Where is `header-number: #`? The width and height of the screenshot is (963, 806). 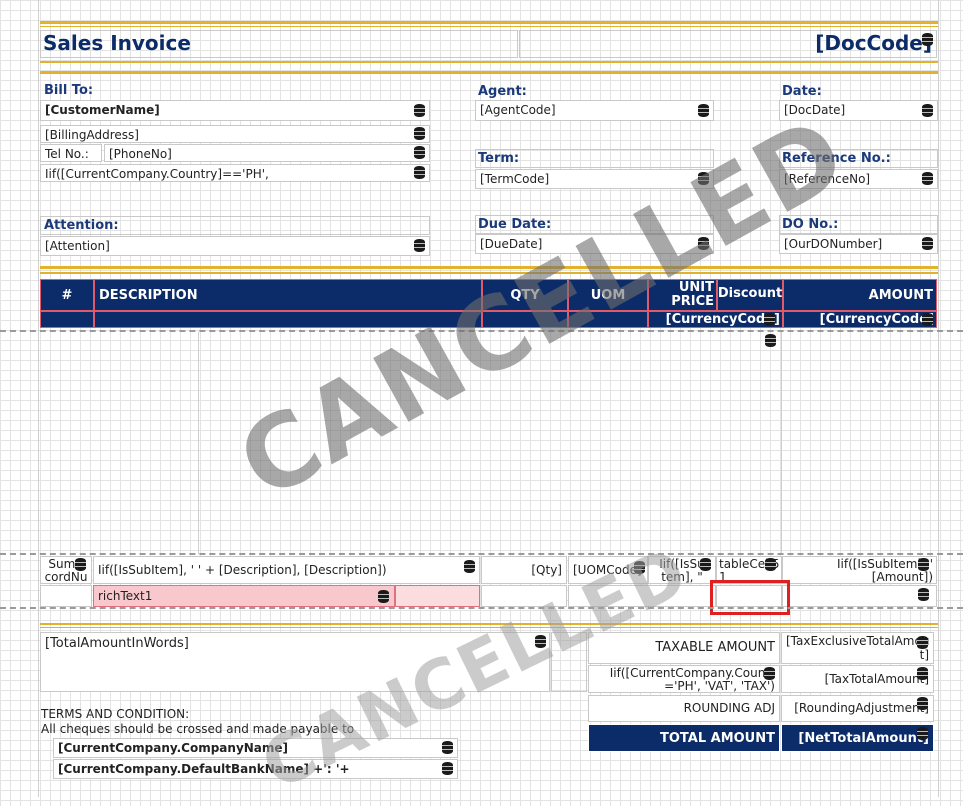
header-number: # is located at coordinates (67, 295).